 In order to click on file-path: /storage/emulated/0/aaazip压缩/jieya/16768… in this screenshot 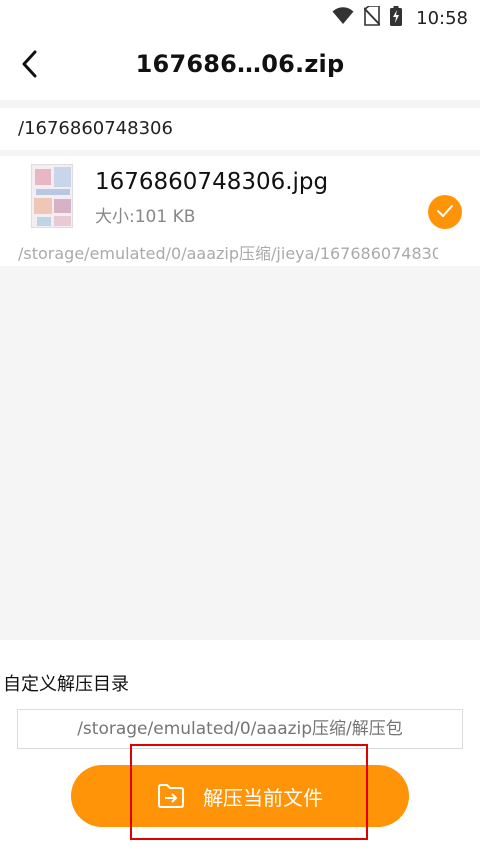, I will do `click(228, 253)`.